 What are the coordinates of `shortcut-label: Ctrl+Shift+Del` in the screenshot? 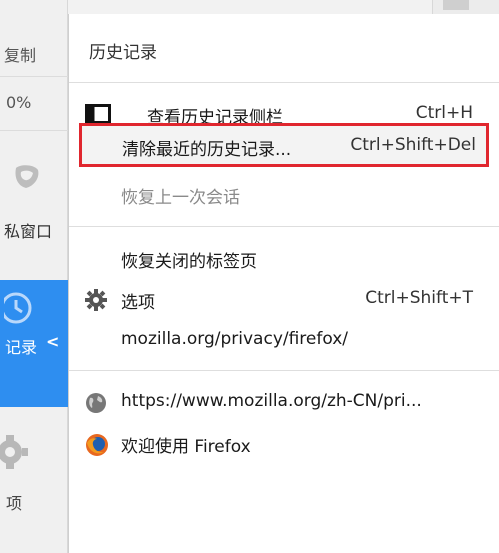 It's located at (413, 145).